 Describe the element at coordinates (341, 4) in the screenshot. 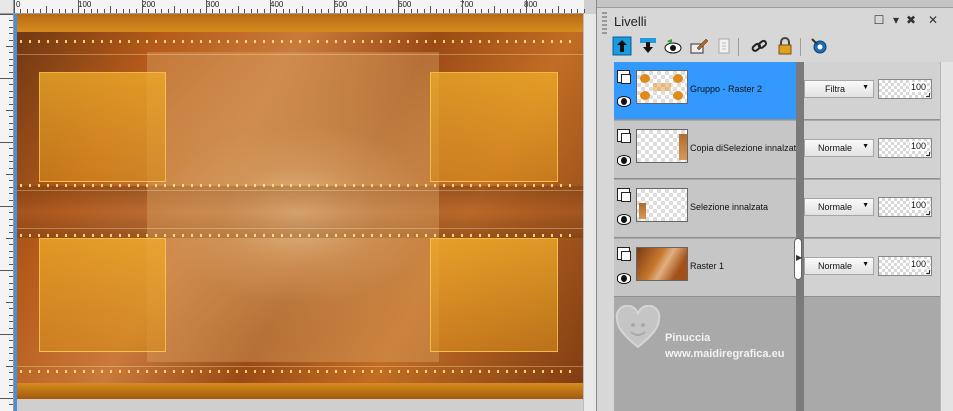

I see `ruler-label: 500` at that location.